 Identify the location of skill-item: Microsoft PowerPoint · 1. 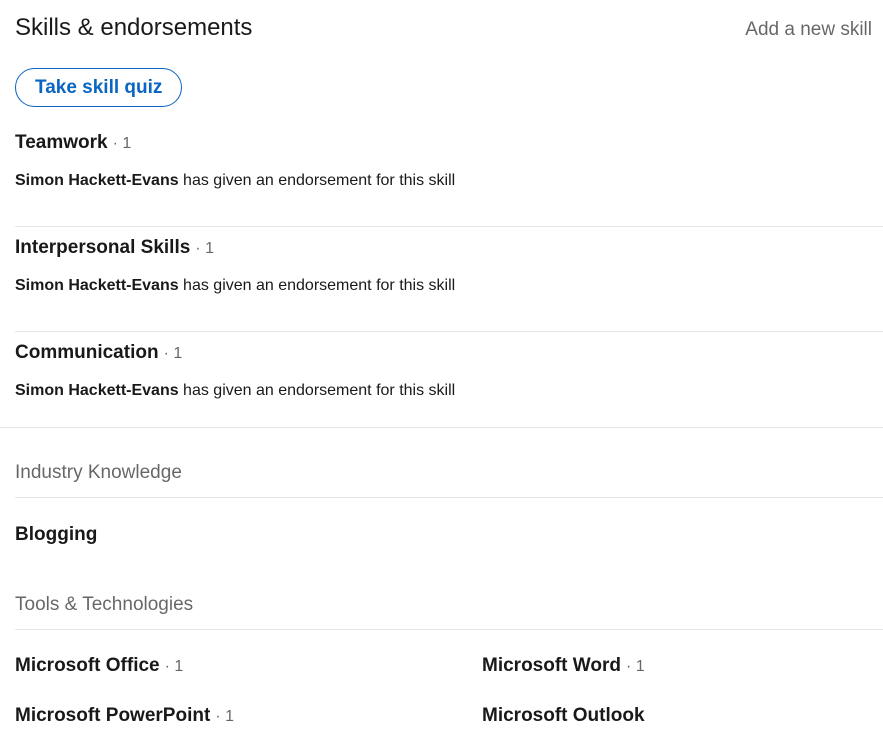
(124, 716).